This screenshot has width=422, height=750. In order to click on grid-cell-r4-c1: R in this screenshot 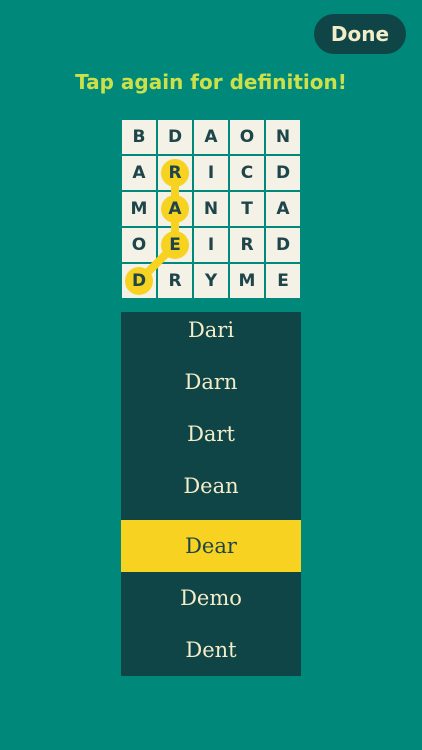, I will do `click(175, 281)`.